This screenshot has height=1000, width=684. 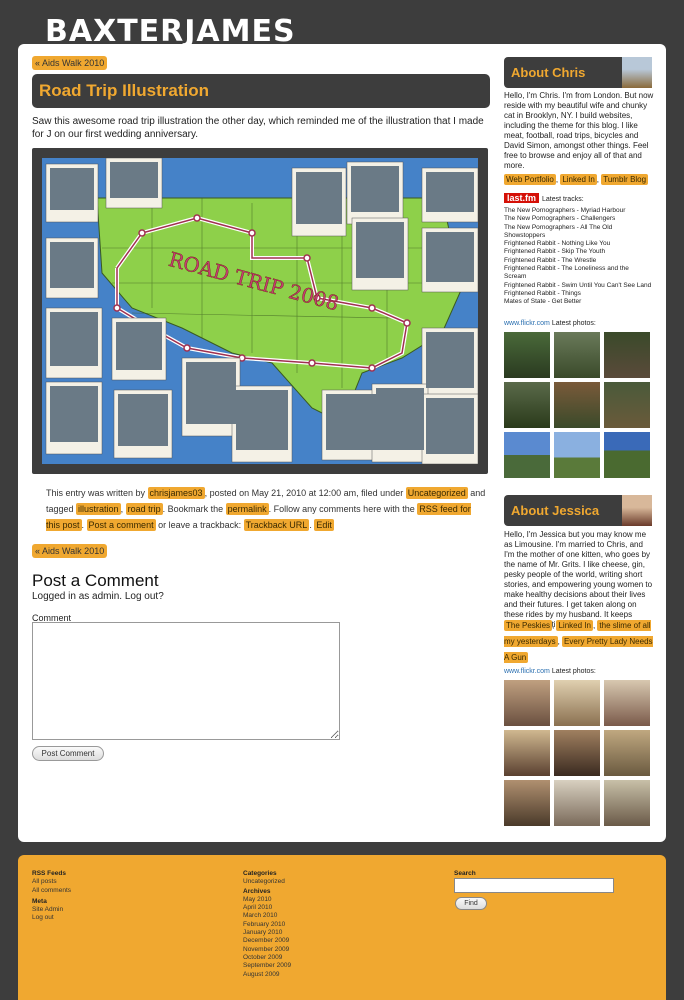 What do you see at coordinates (637, 510) in the screenshot?
I see `jessica-avatar` at bounding box center [637, 510].